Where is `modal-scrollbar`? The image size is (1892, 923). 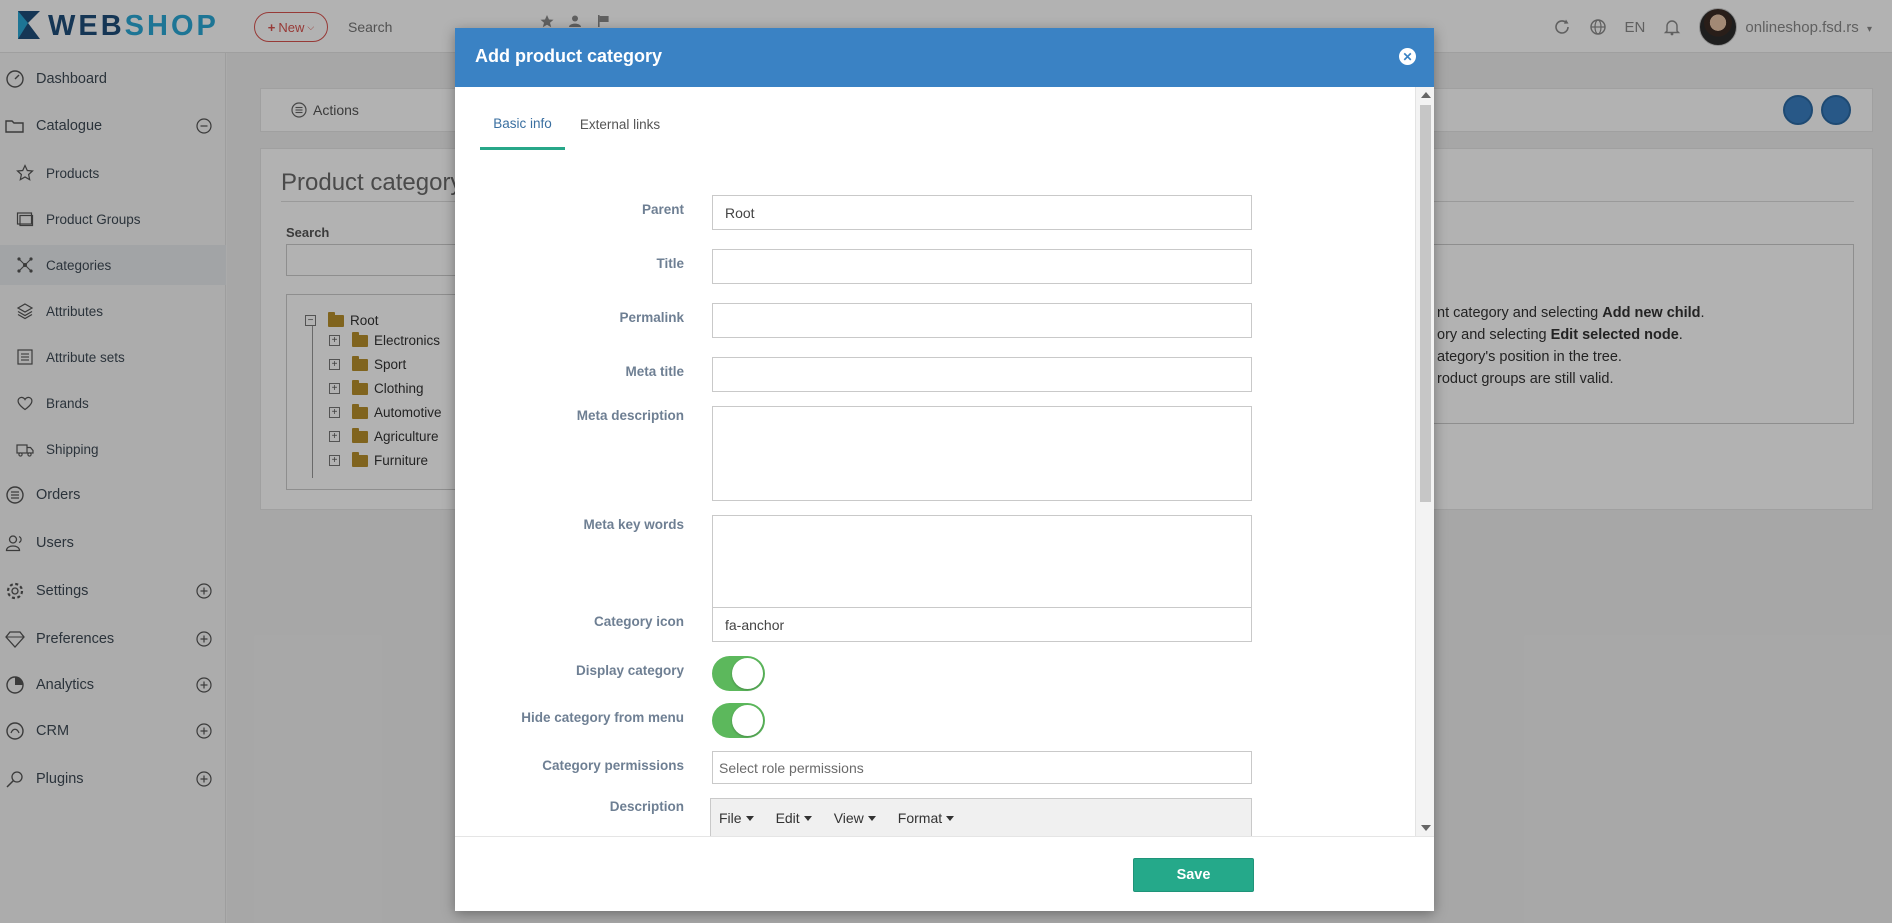 modal-scrollbar is located at coordinates (1424, 461).